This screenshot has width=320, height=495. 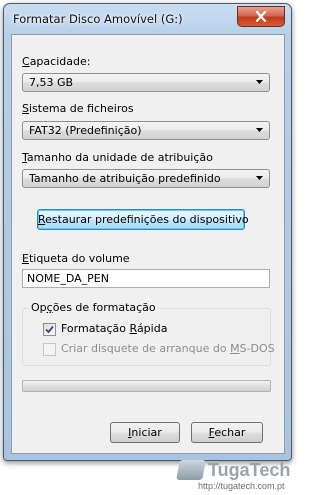 I want to click on title-bar: Formatar Disco Amovível (G:), so click(x=147, y=19).